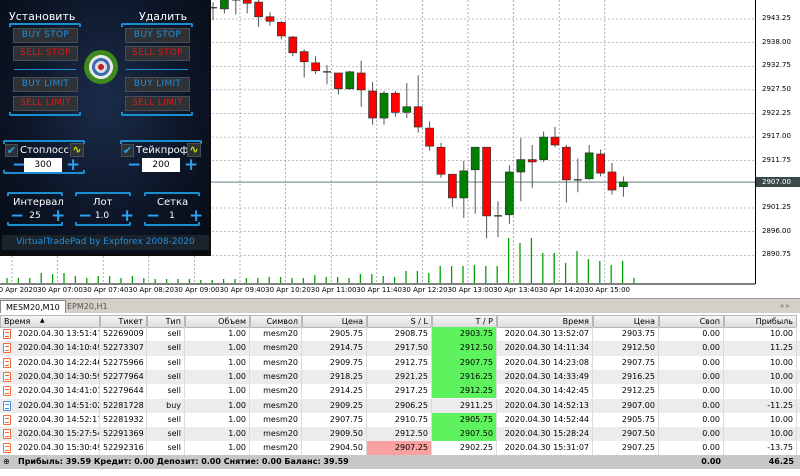 The image size is (800, 476). I want to click on cell-9: 2912.25, so click(626, 391).